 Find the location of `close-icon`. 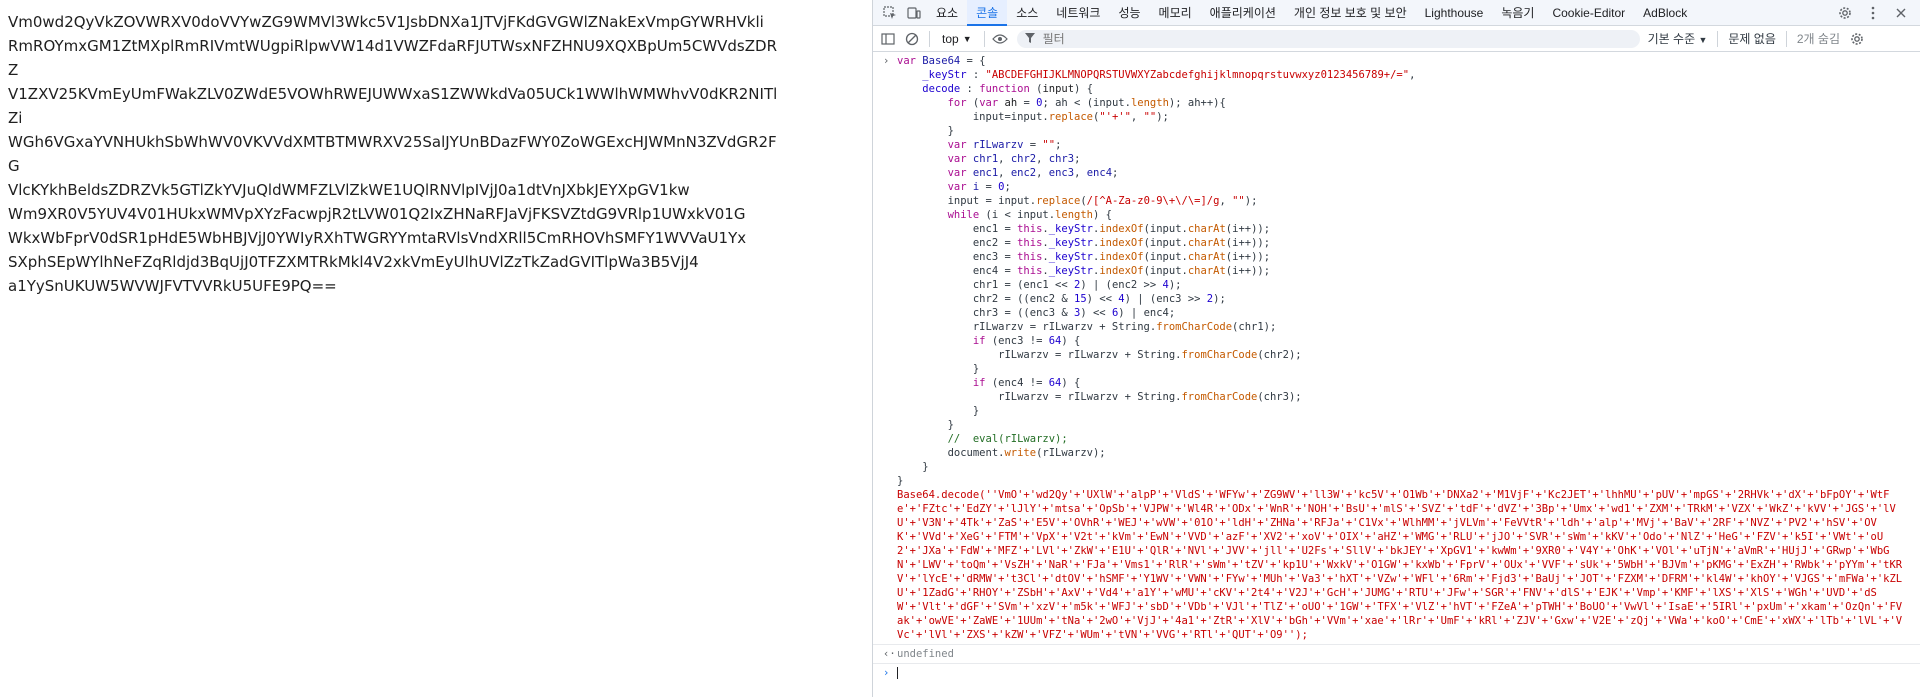

close-icon is located at coordinates (1901, 13).